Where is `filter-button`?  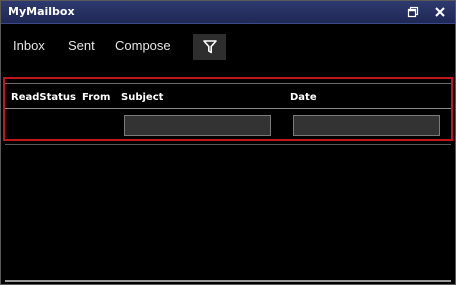 filter-button is located at coordinates (209, 47).